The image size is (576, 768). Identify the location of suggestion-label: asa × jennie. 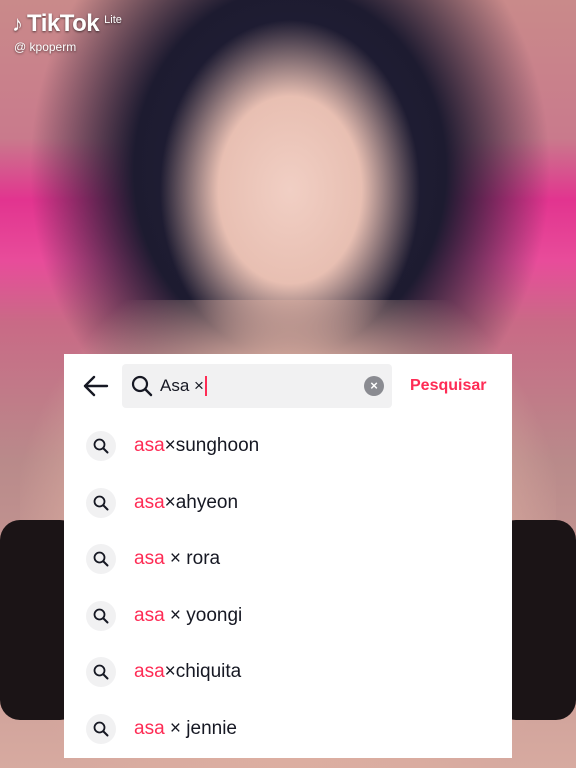
(185, 729).